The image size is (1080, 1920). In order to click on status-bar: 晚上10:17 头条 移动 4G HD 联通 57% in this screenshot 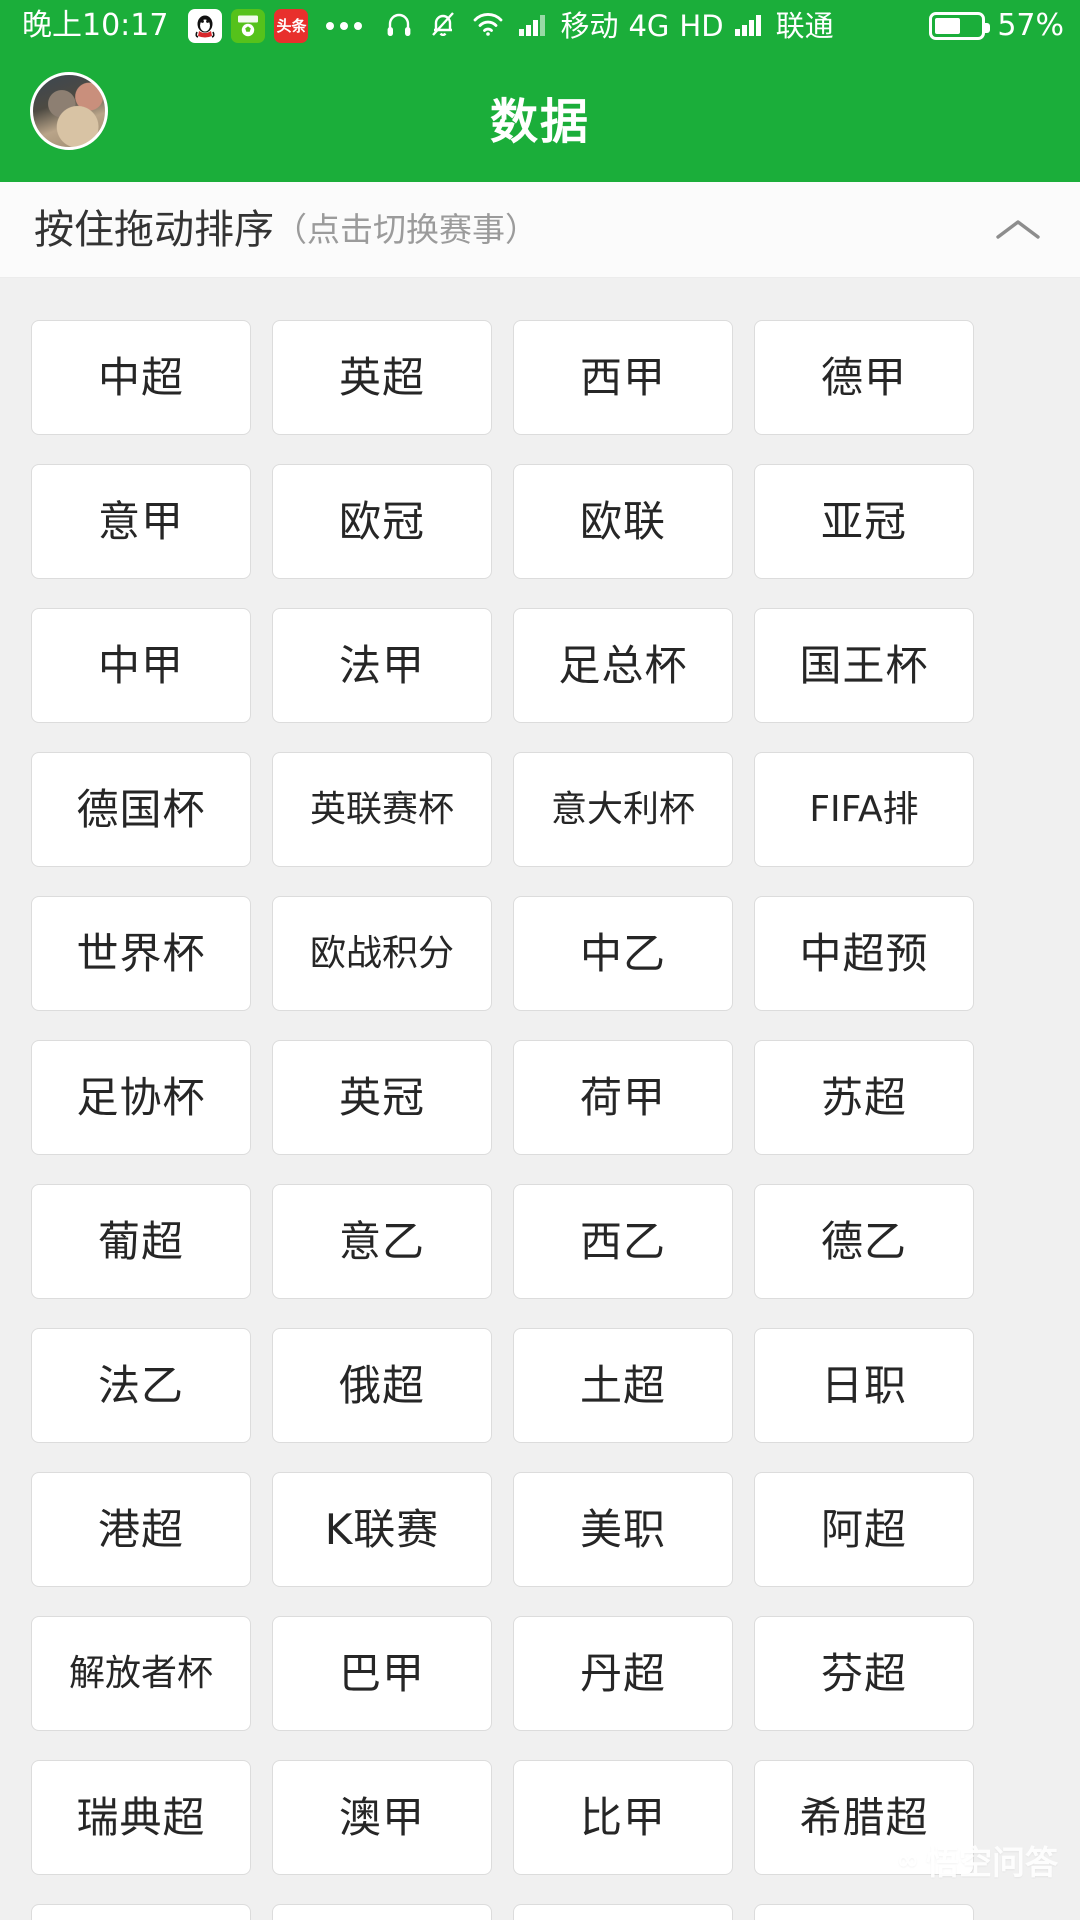, I will do `click(540, 26)`.